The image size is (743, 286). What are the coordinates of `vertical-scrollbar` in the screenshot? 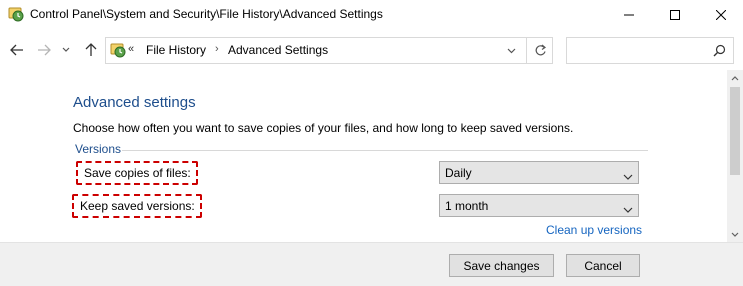 It's located at (735, 156).